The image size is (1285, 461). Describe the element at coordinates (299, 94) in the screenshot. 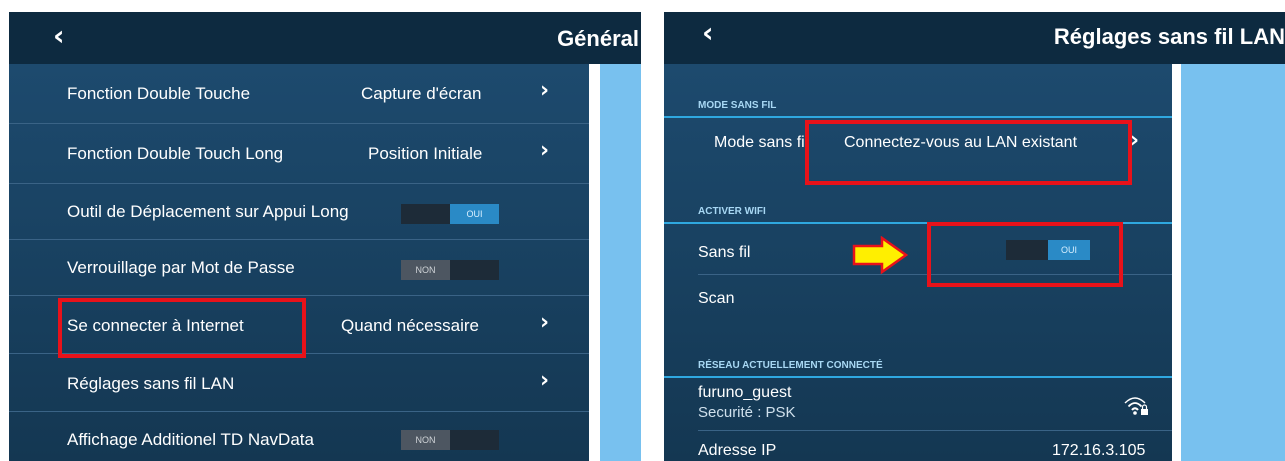

I see `setting-row-double-touch: Fonction Double Touche Capture d'écran ›` at that location.